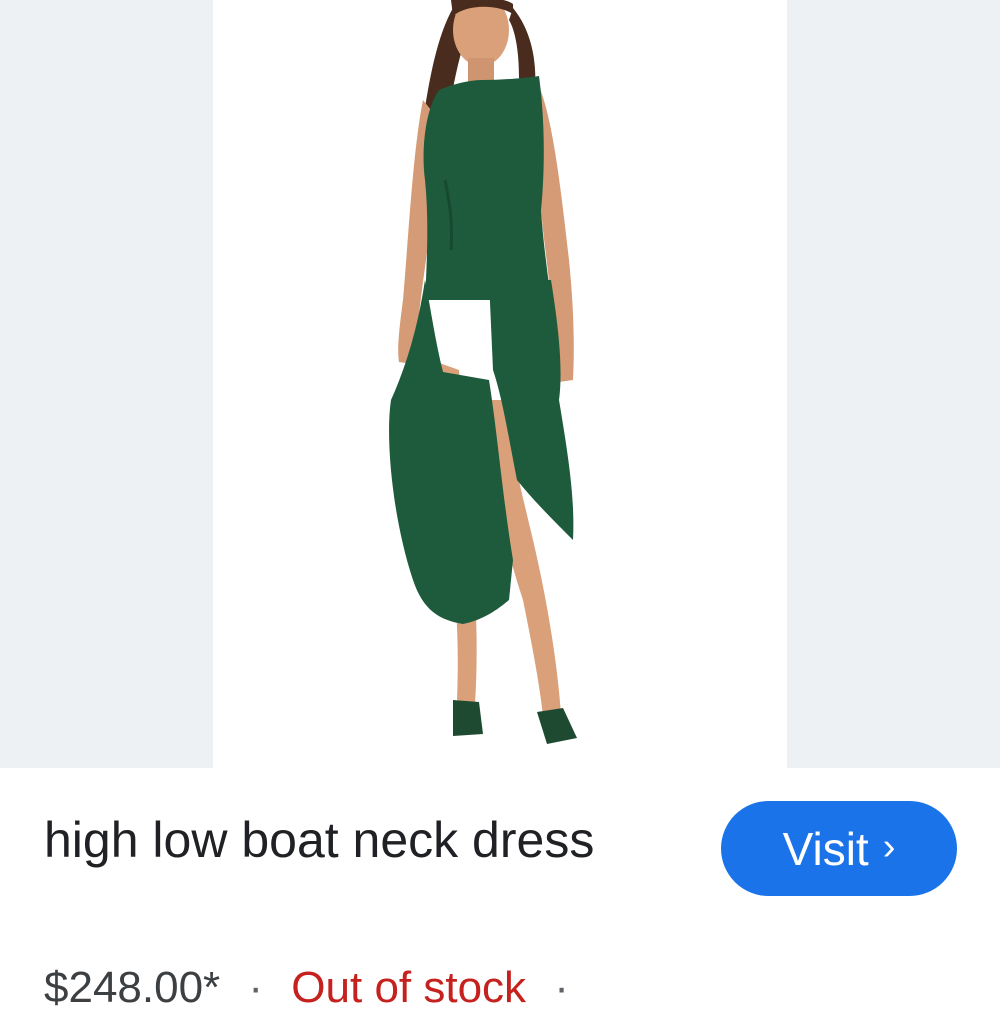 Image resolution: width=1000 pixels, height=1018 pixels. I want to click on visit-button-label: Visit, so click(825, 848).